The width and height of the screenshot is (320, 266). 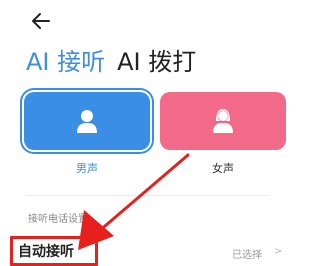 I want to click on auto-answer-label: 自动接听, so click(x=46, y=251).